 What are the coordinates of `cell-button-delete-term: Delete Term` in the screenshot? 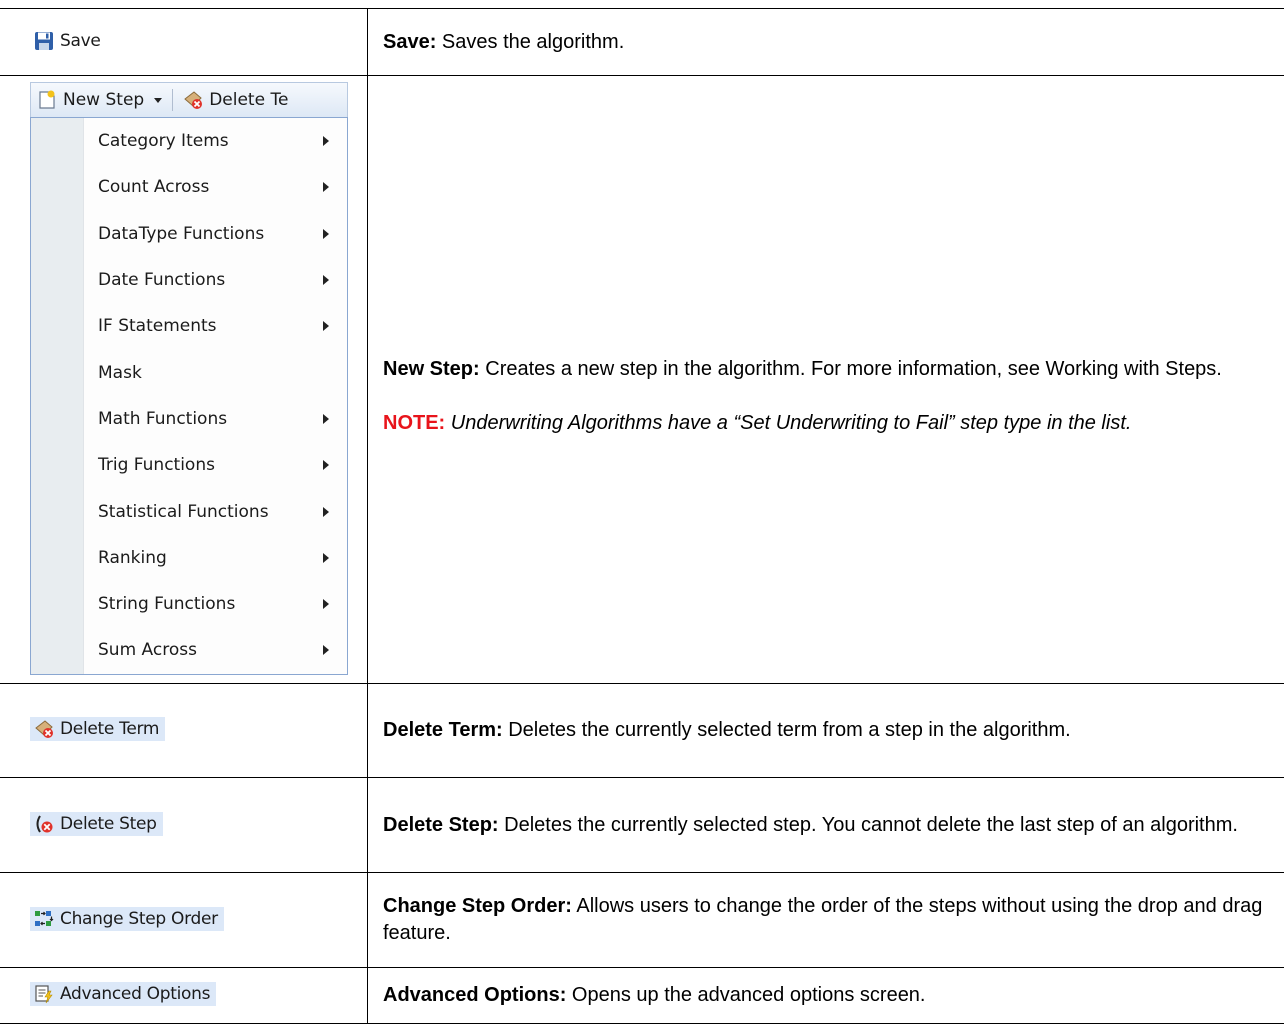 It's located at (184, 731).